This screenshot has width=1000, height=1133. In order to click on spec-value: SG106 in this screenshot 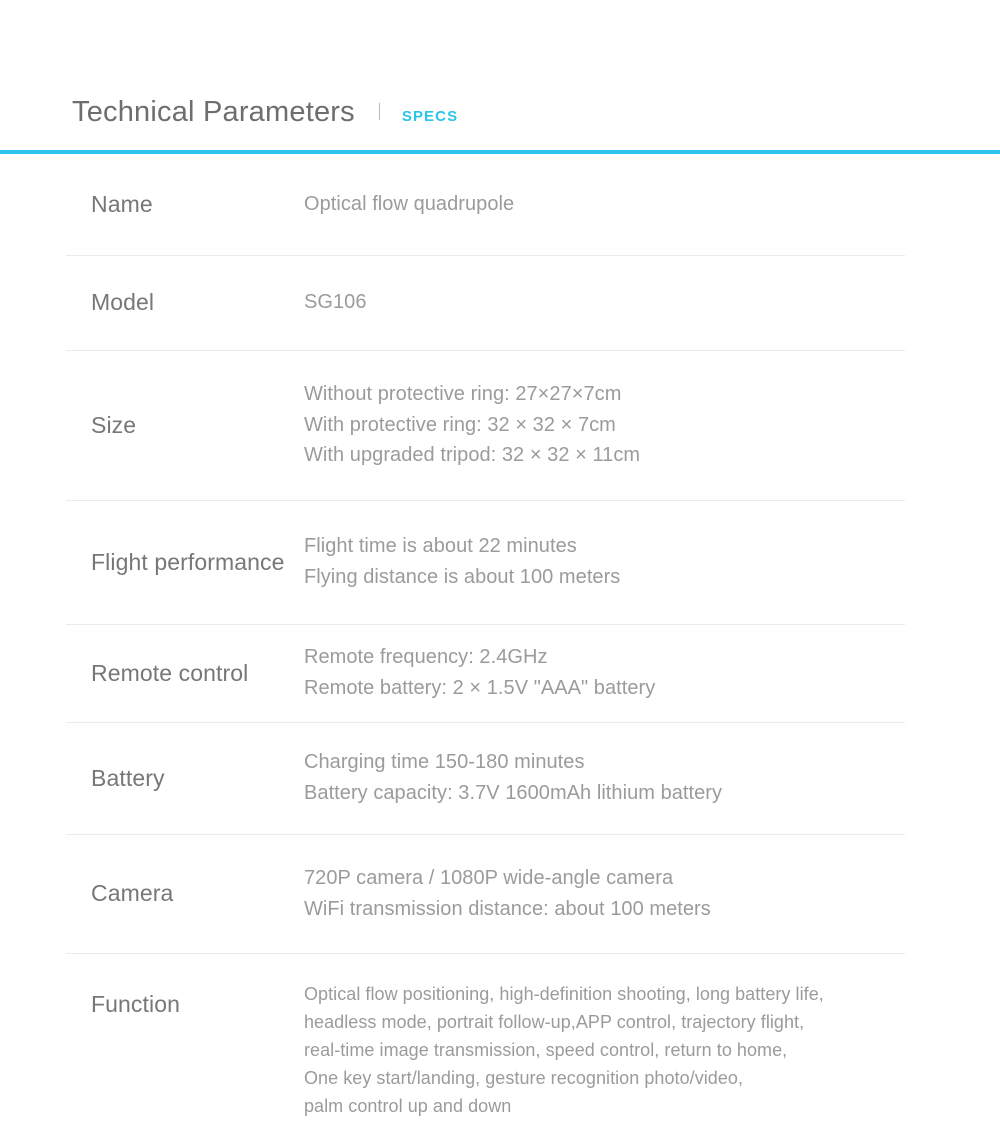, I will do `click(604, 302)`.